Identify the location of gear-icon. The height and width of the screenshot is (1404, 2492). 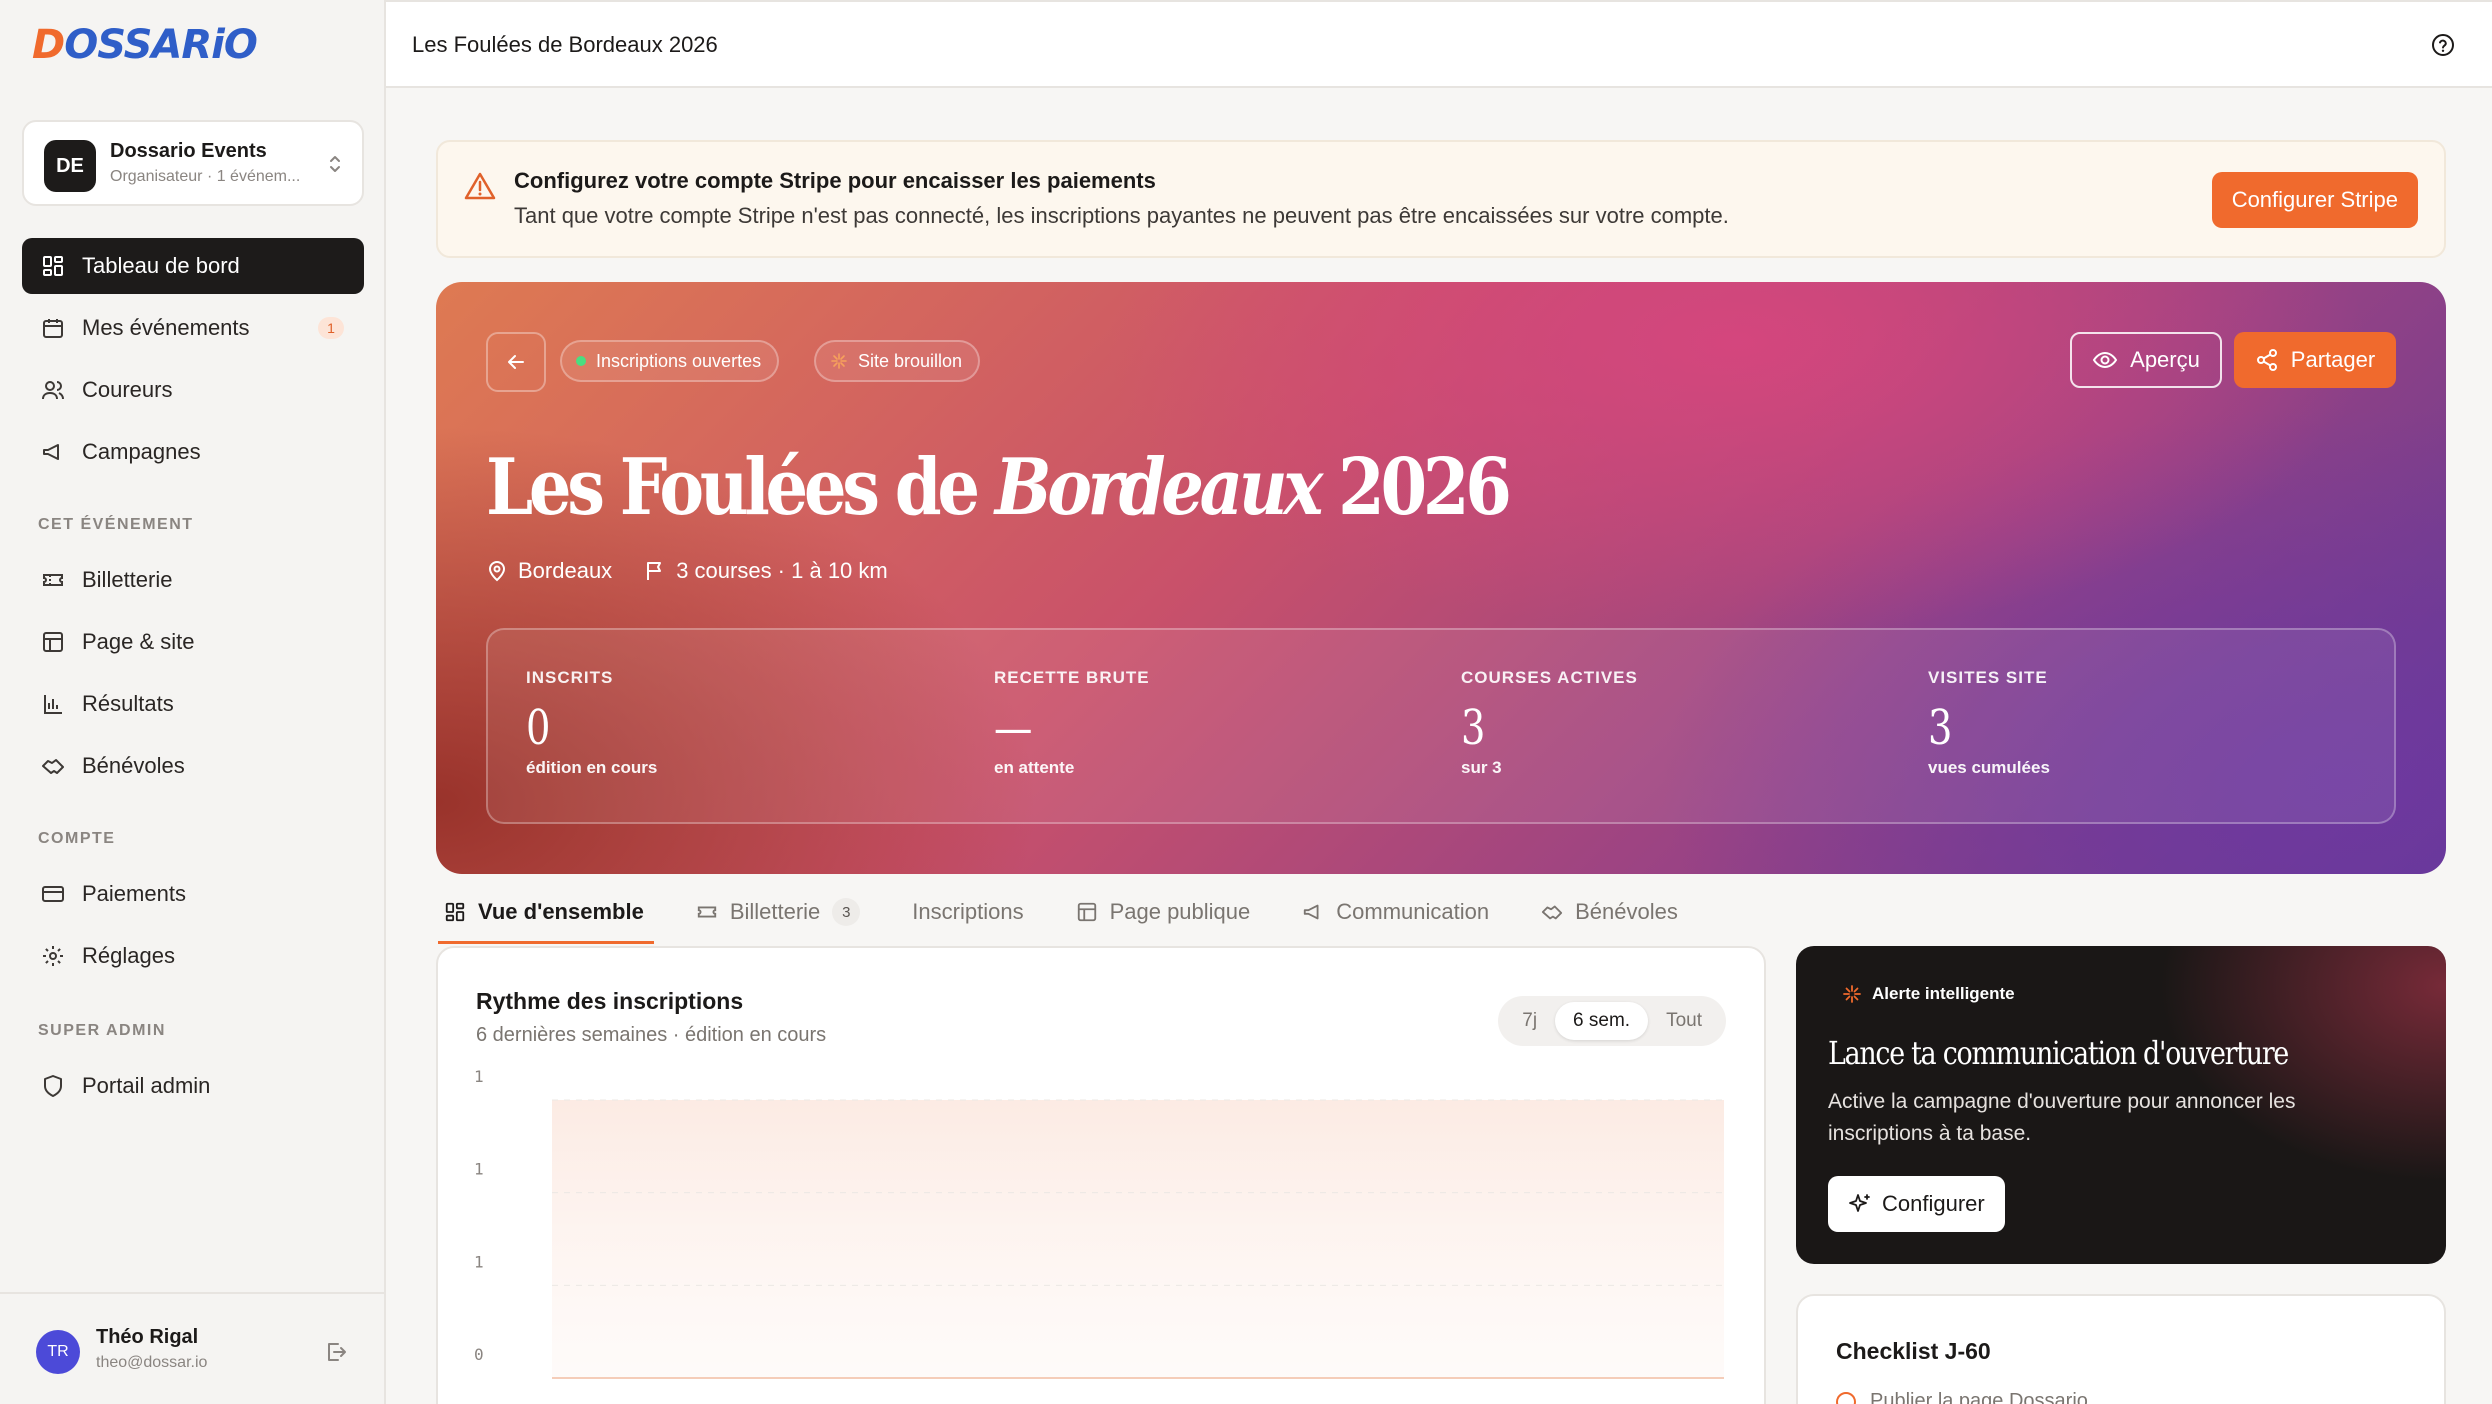
(53, 956).